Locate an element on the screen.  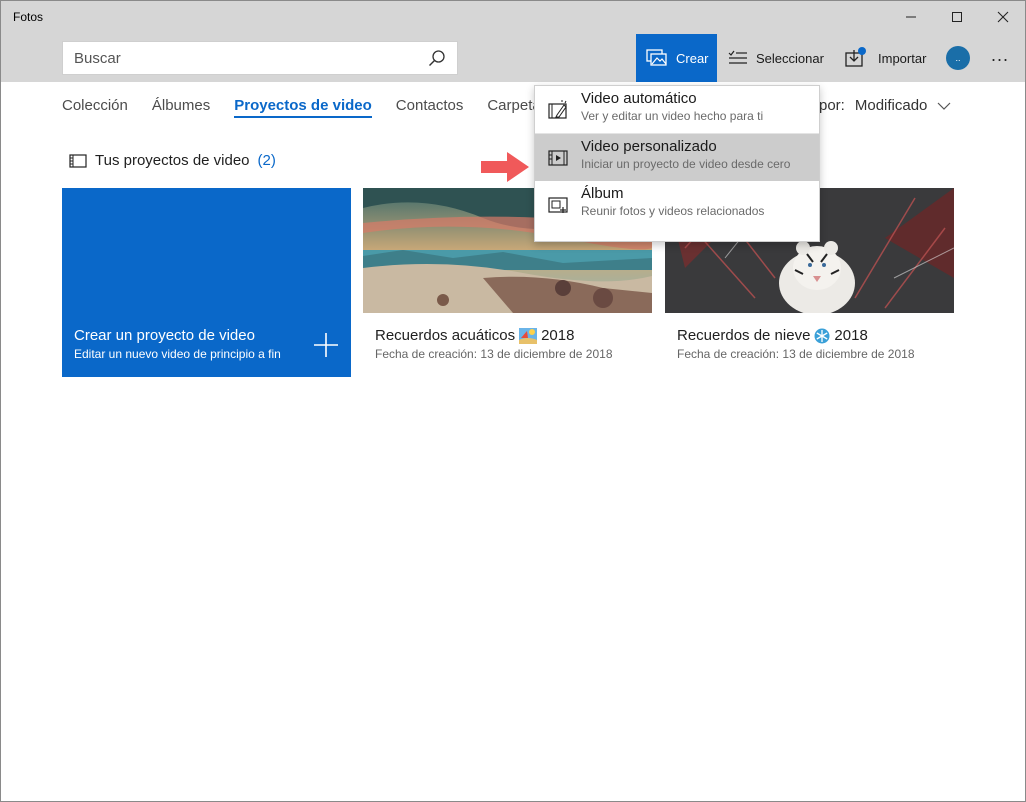
maximize-icon is located at coordinates (957, 17).